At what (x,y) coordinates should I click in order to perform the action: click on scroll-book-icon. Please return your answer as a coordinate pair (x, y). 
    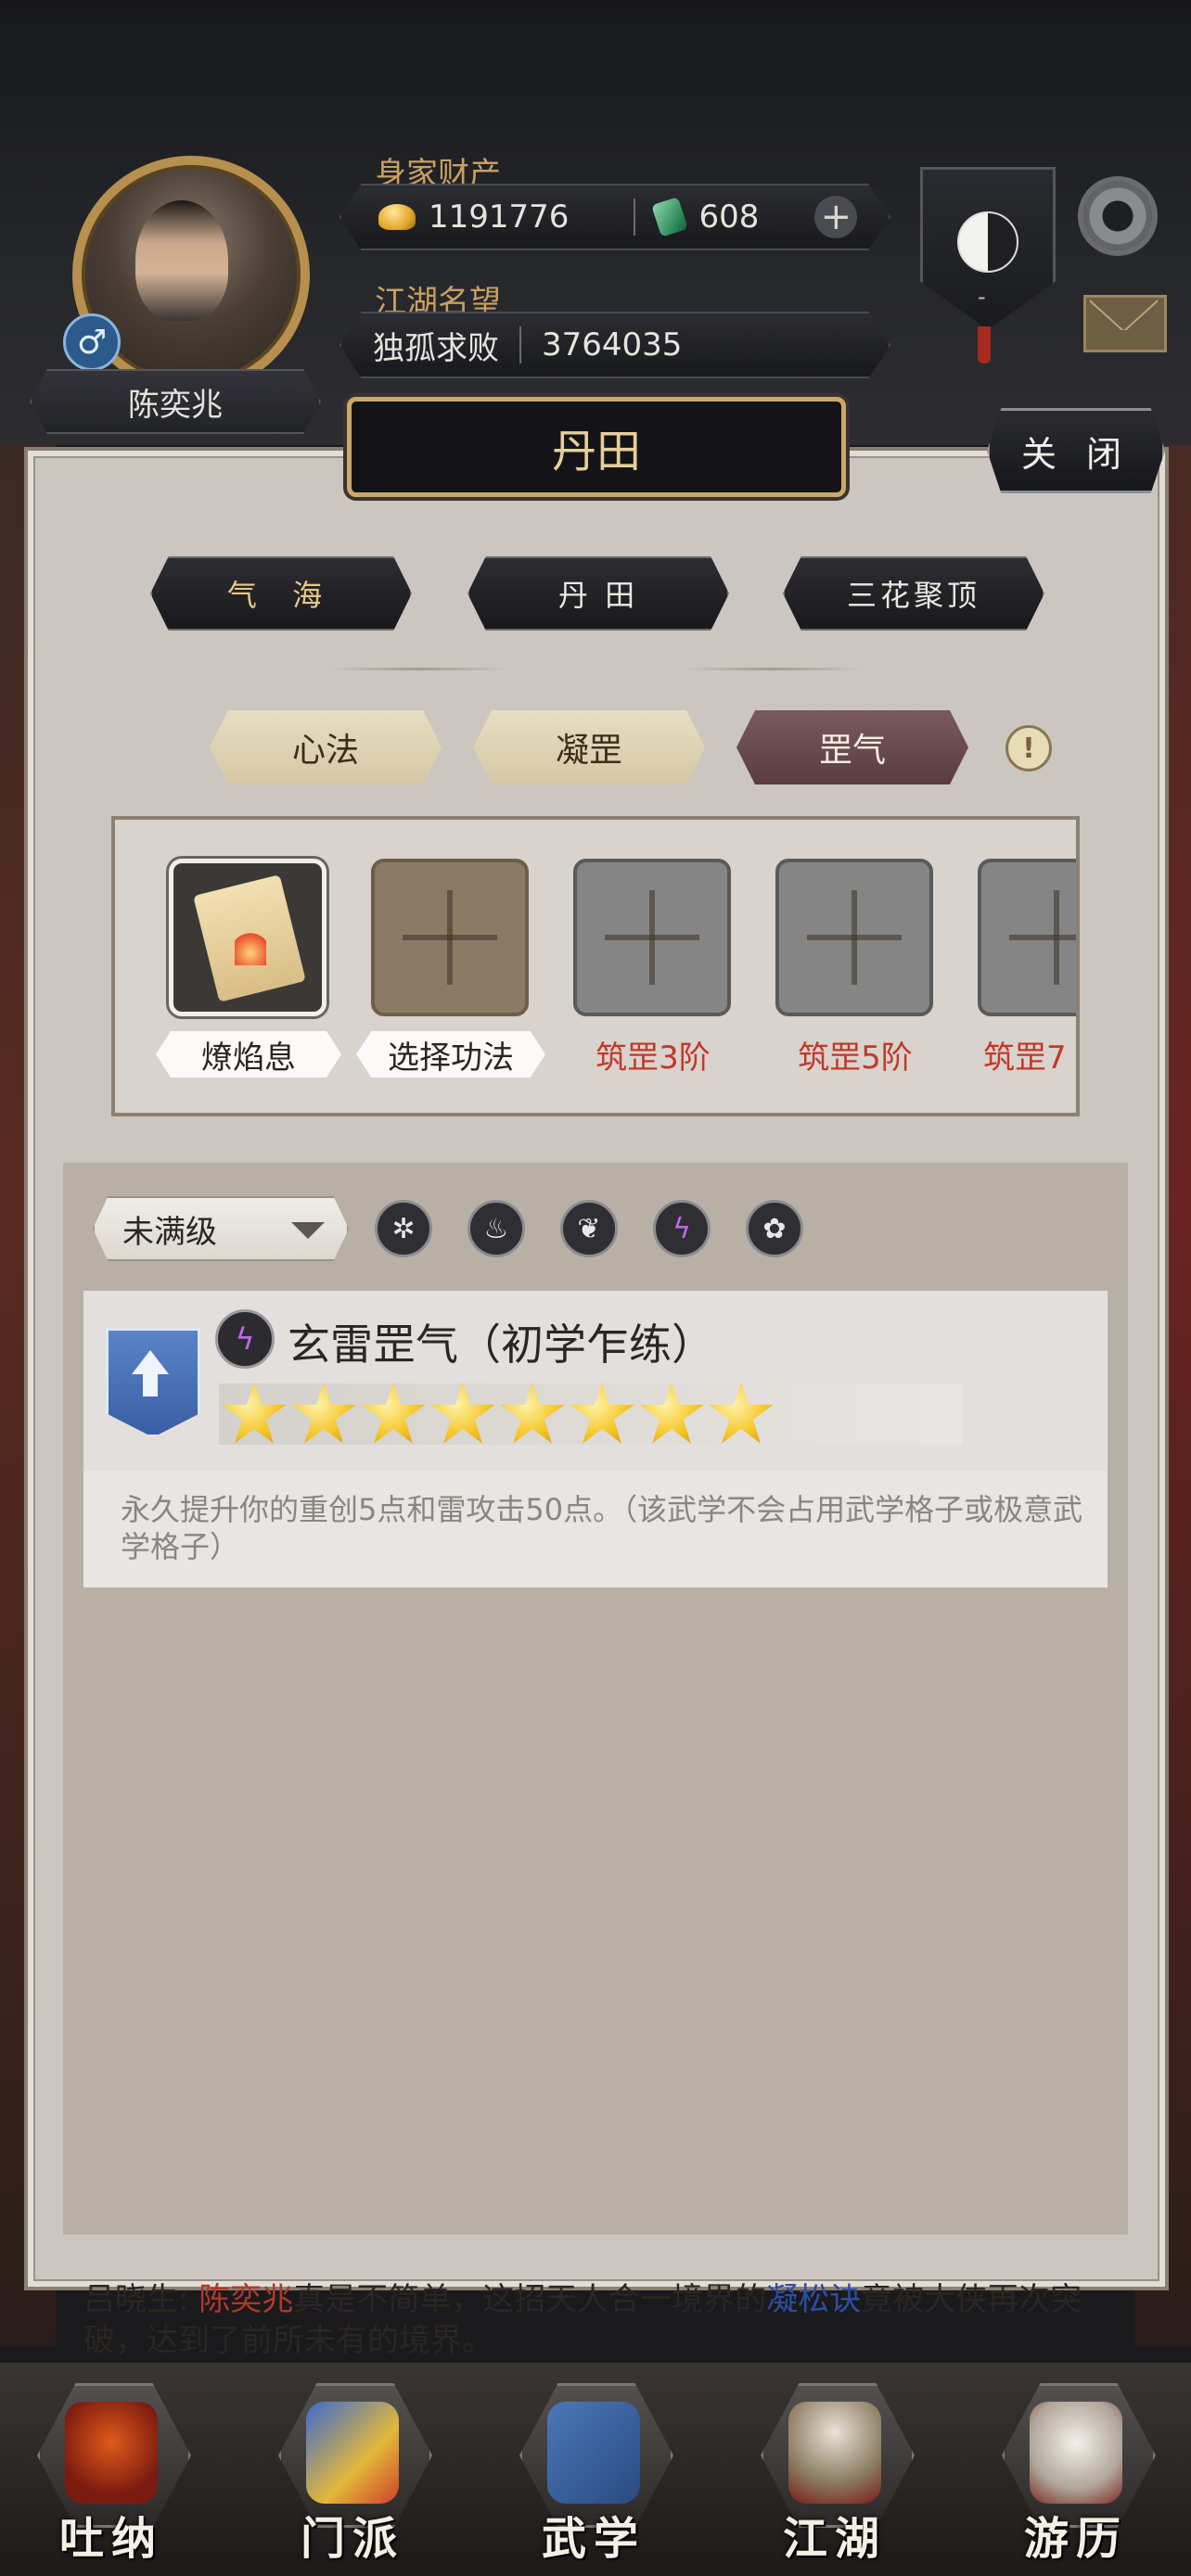
    Looking at the image, I should click on (593, 2453).